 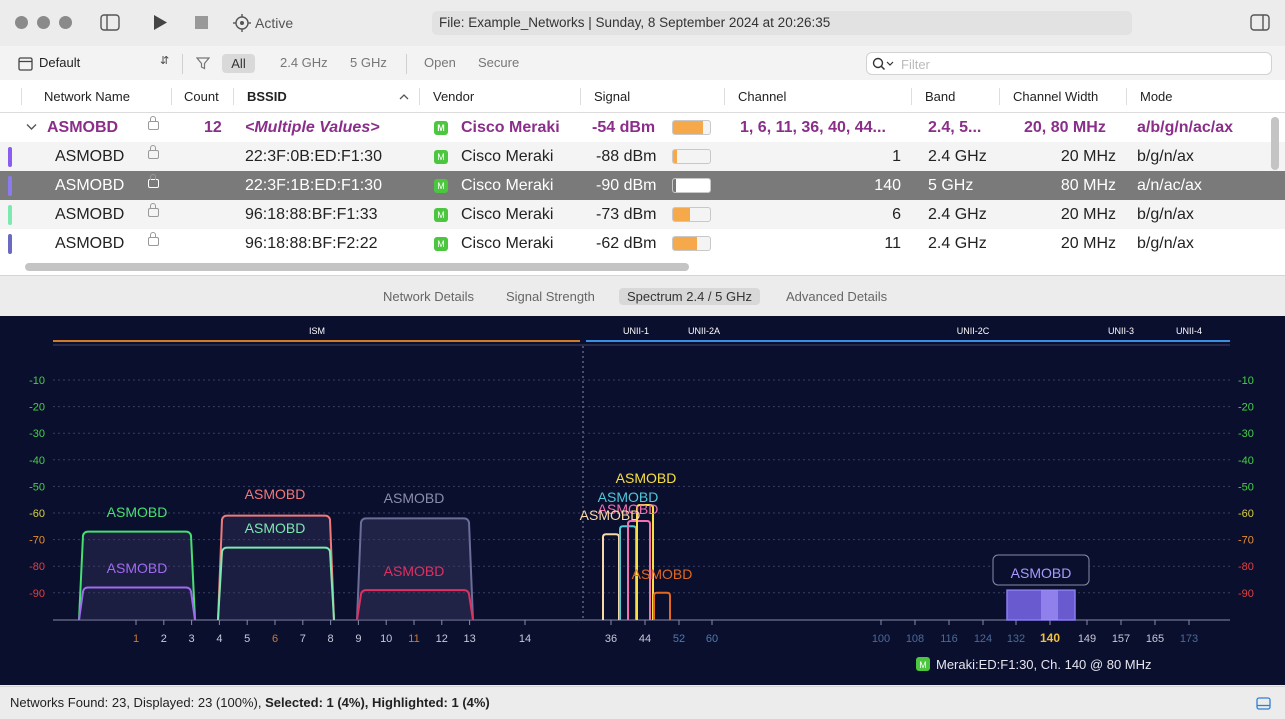 What do you see at coordinates (704, 331) in the screenshot?
I see `band-label: UNII-2A` at bounding box center [704, 331].